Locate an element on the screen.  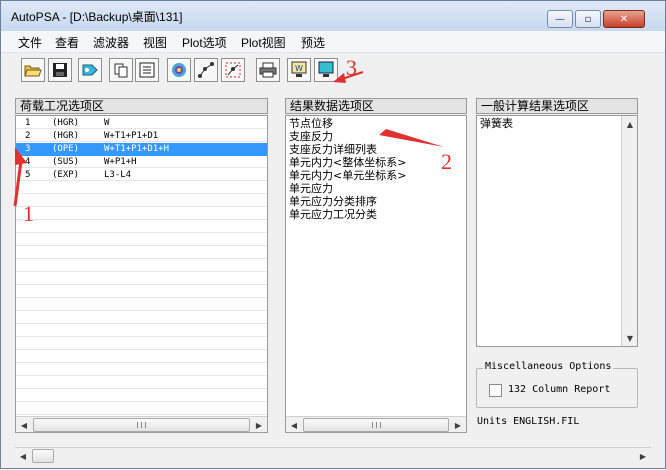
annotation-label-3: 3 is located at coordinates (351, 67).